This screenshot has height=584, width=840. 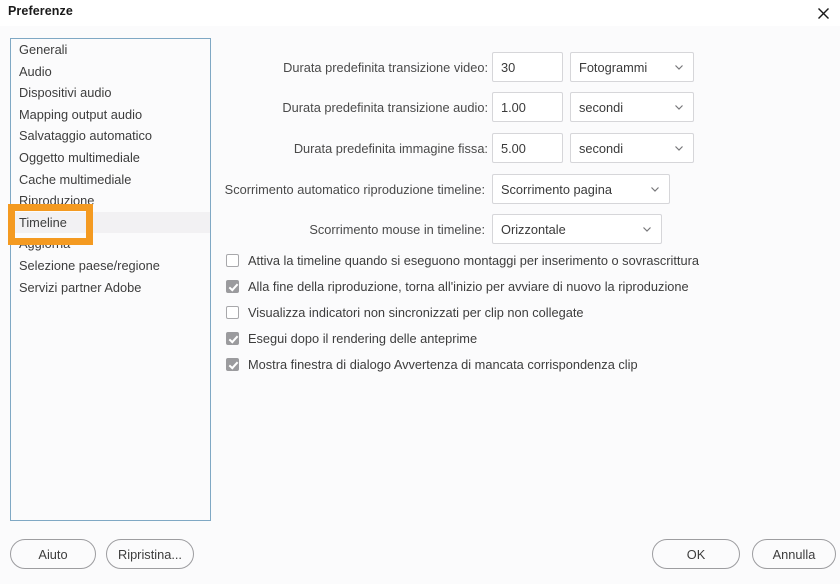 I want to click on close-icon, so click(x=823, y=13).